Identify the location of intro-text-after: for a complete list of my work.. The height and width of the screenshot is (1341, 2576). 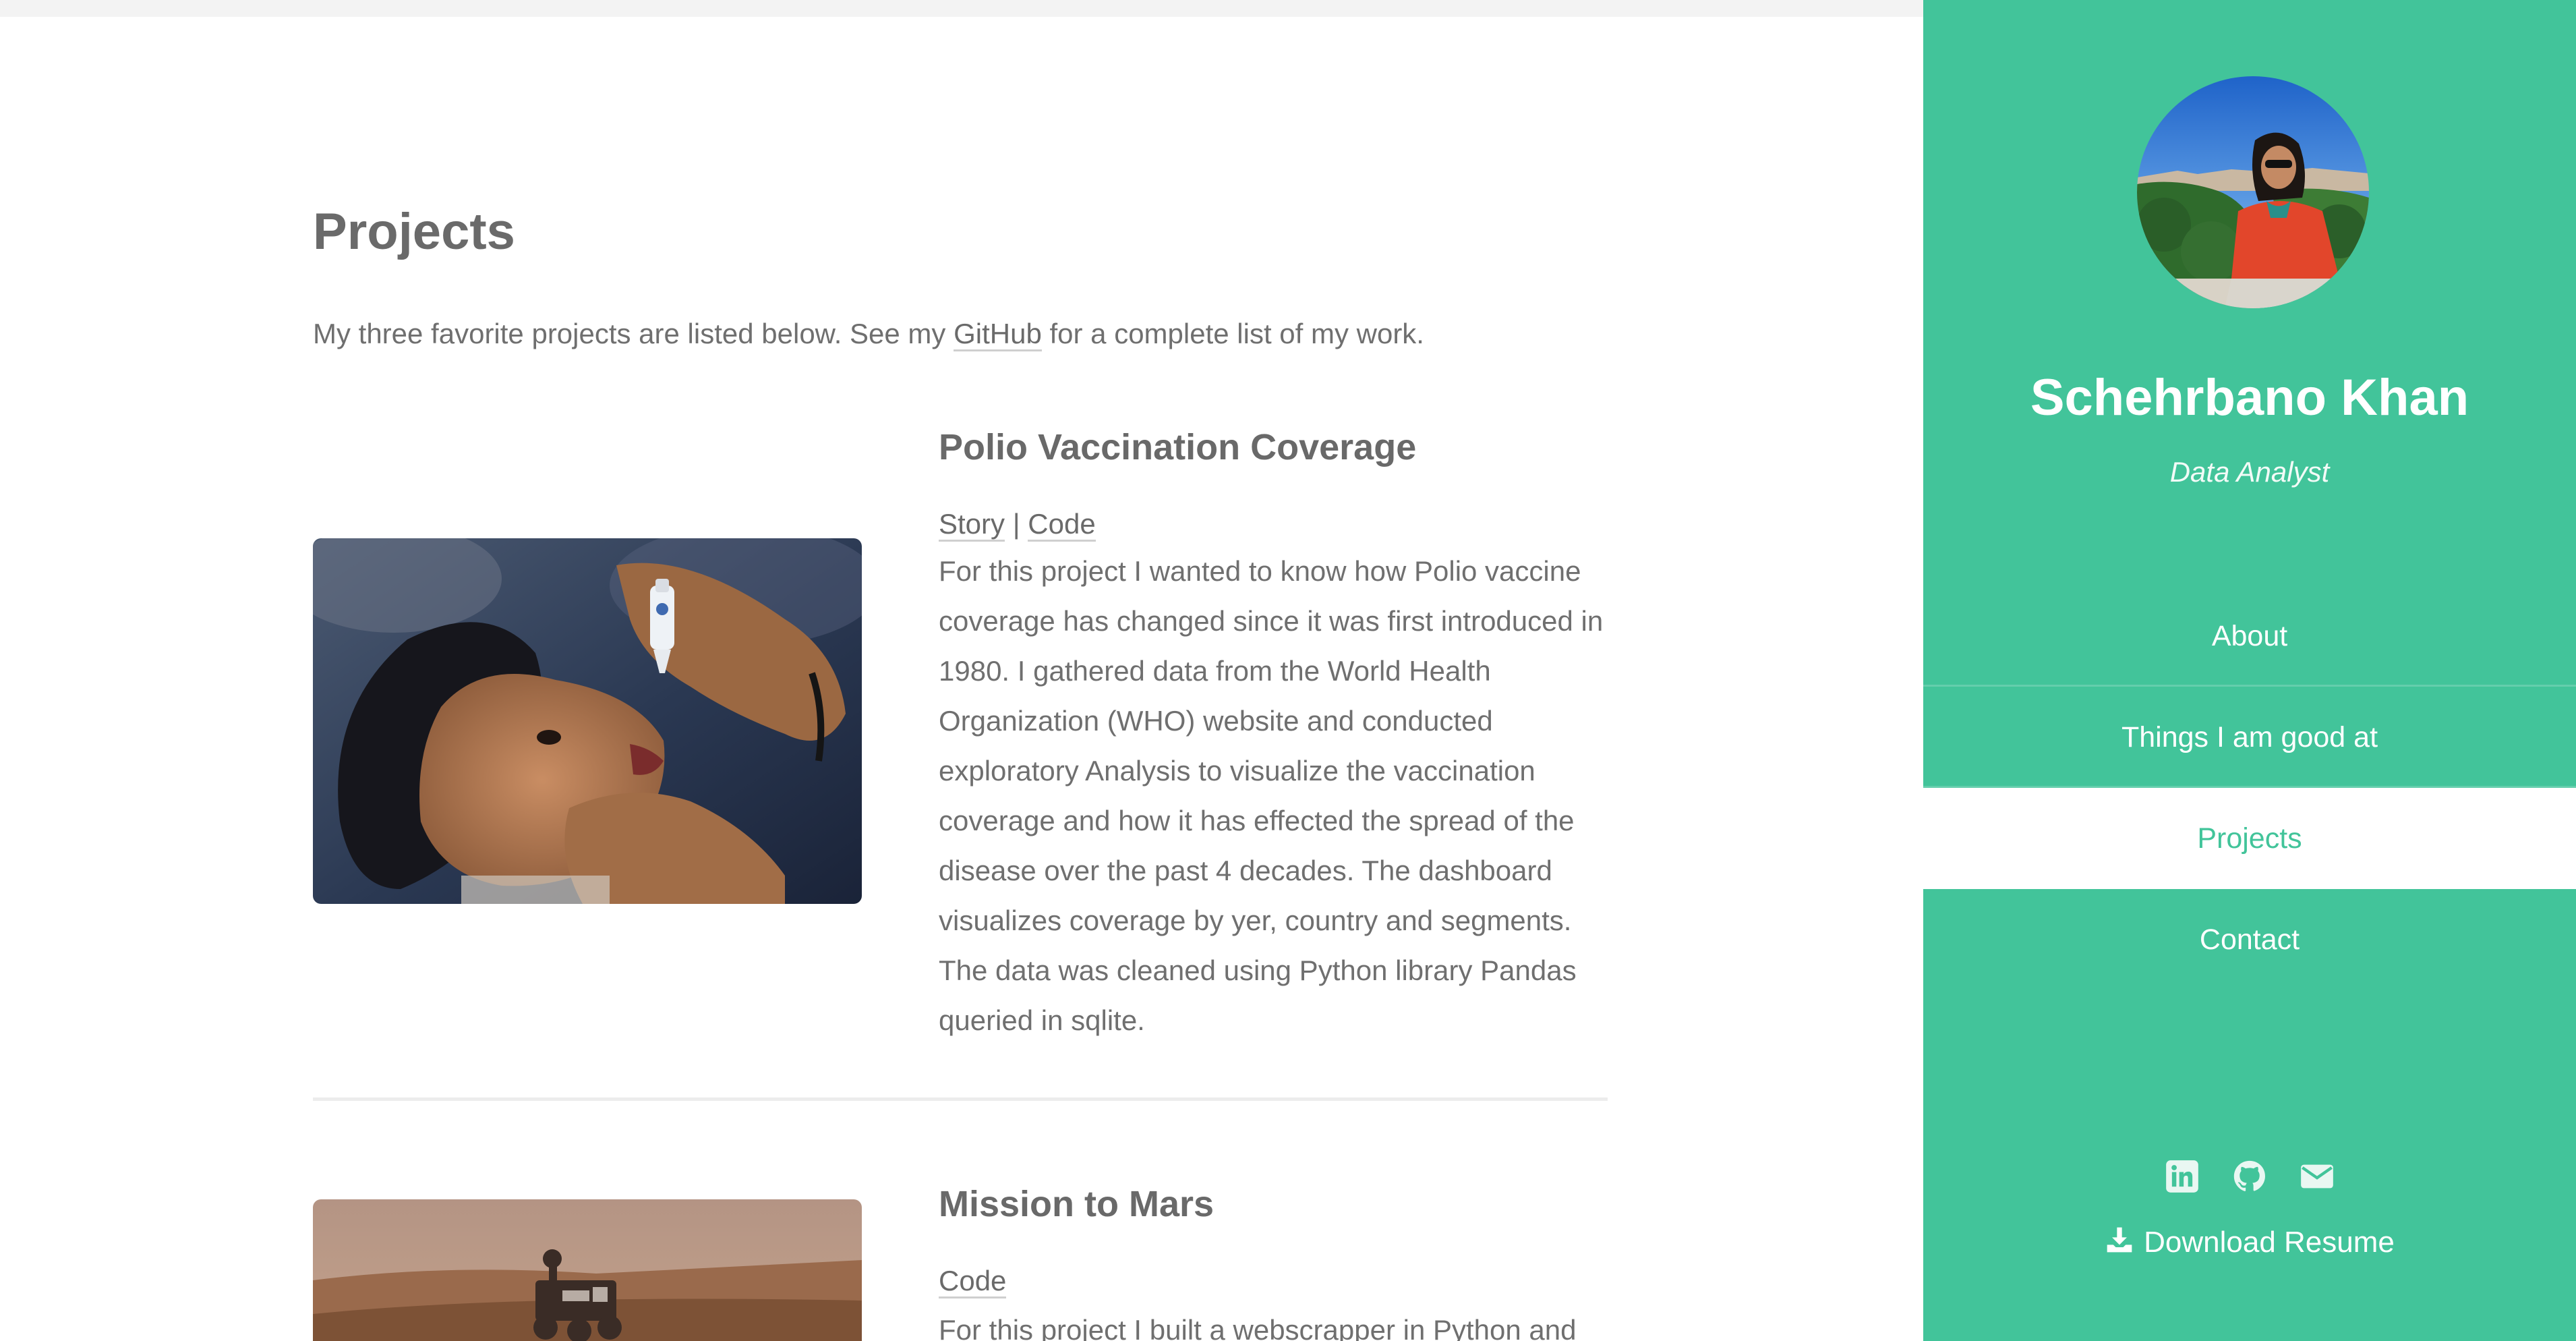
(1233, 334).